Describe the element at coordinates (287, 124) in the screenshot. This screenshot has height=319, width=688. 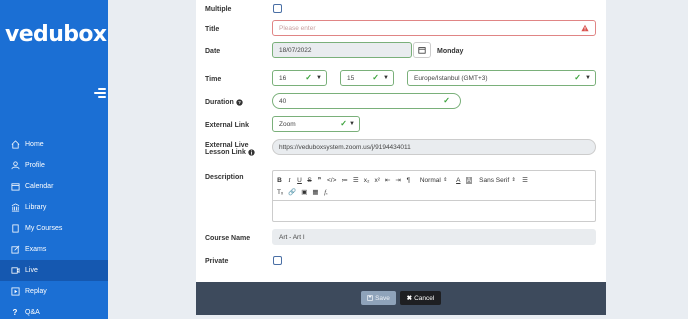
I see `external-link-value: Zoom` at that location.